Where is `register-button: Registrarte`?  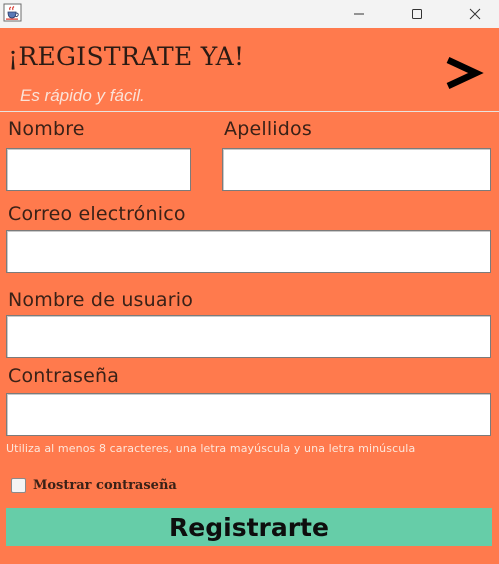 register-button: Registrarte is located at coordinates (249, 527).